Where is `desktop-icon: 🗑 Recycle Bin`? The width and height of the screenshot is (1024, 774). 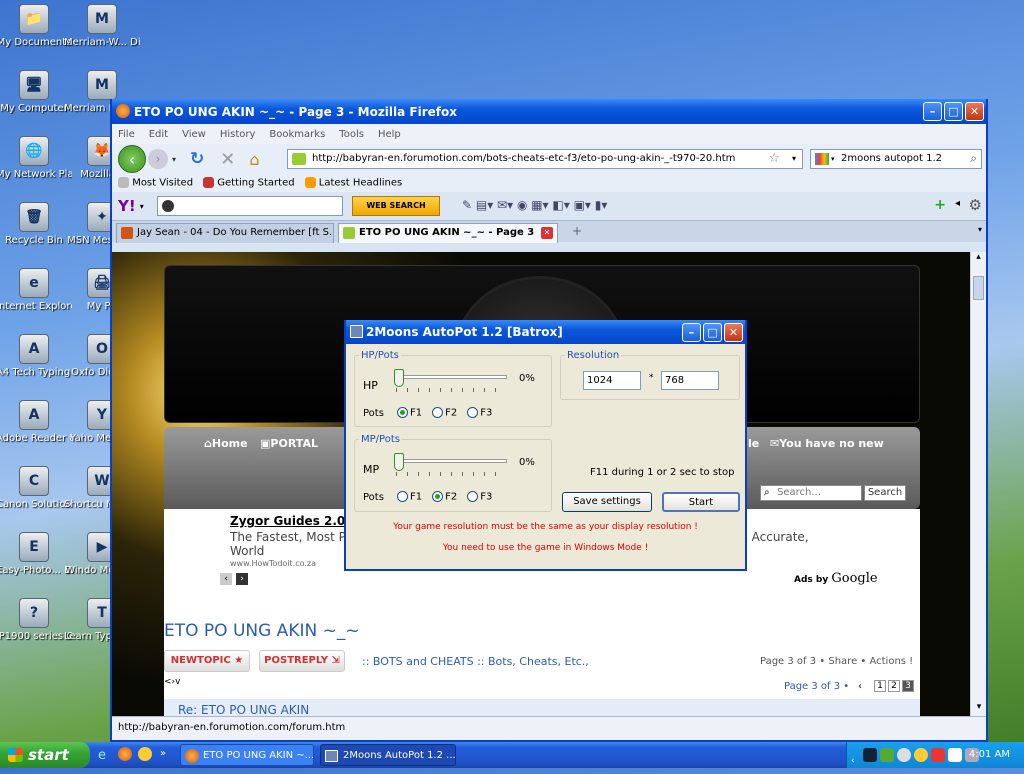 desktop-icon: 🗑 Recycle Bin is located at coordinates (36, 224).